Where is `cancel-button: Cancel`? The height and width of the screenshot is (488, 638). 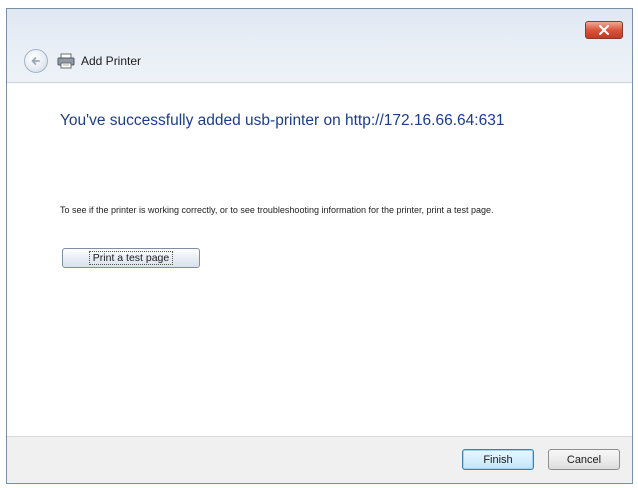 cancel-button: Cancel is located at coordinates (584, 459).